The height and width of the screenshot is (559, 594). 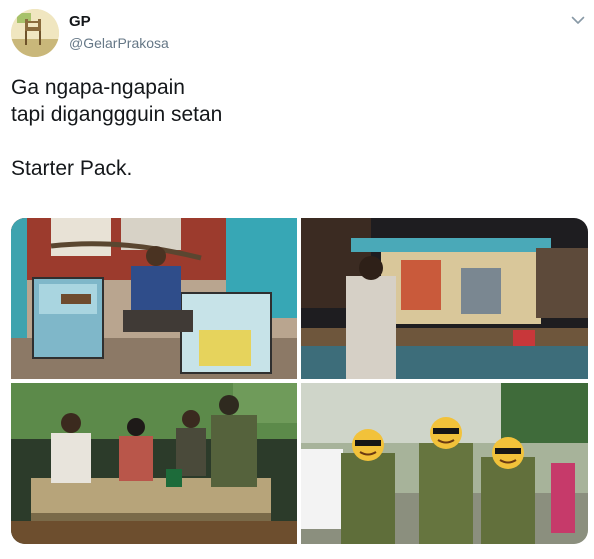 I want to click on night-food-stall-photo, so click(x=444, y=298).